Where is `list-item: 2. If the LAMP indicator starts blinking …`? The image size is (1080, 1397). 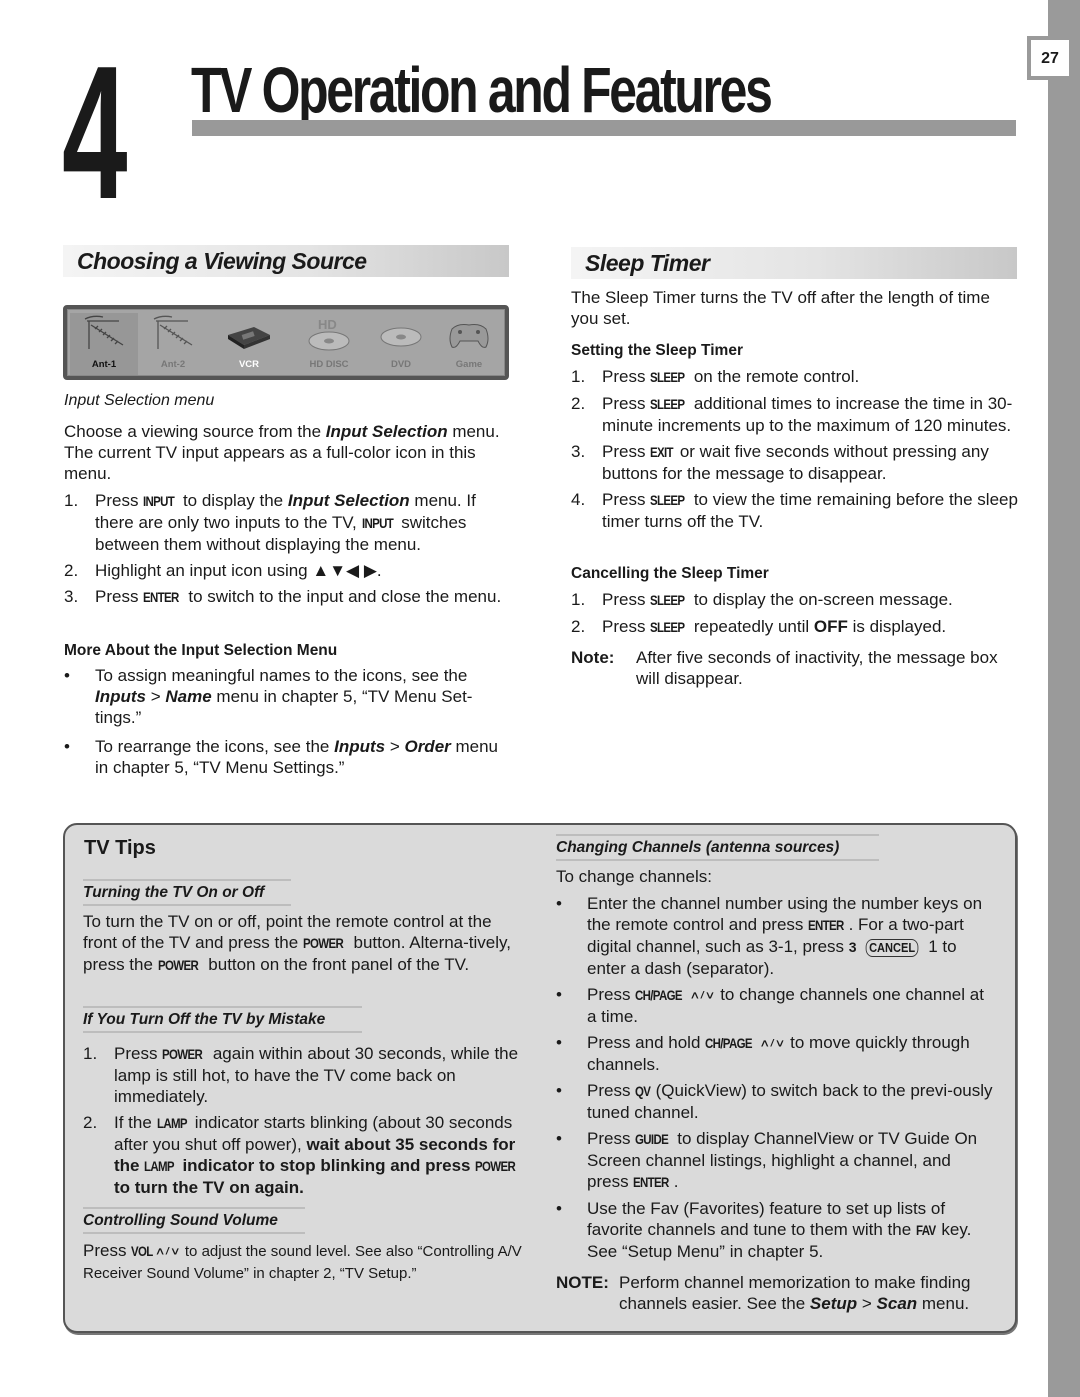
list-item: 2. If the LAMP indicator starts blinking … is located at coordinates (299, 1155).